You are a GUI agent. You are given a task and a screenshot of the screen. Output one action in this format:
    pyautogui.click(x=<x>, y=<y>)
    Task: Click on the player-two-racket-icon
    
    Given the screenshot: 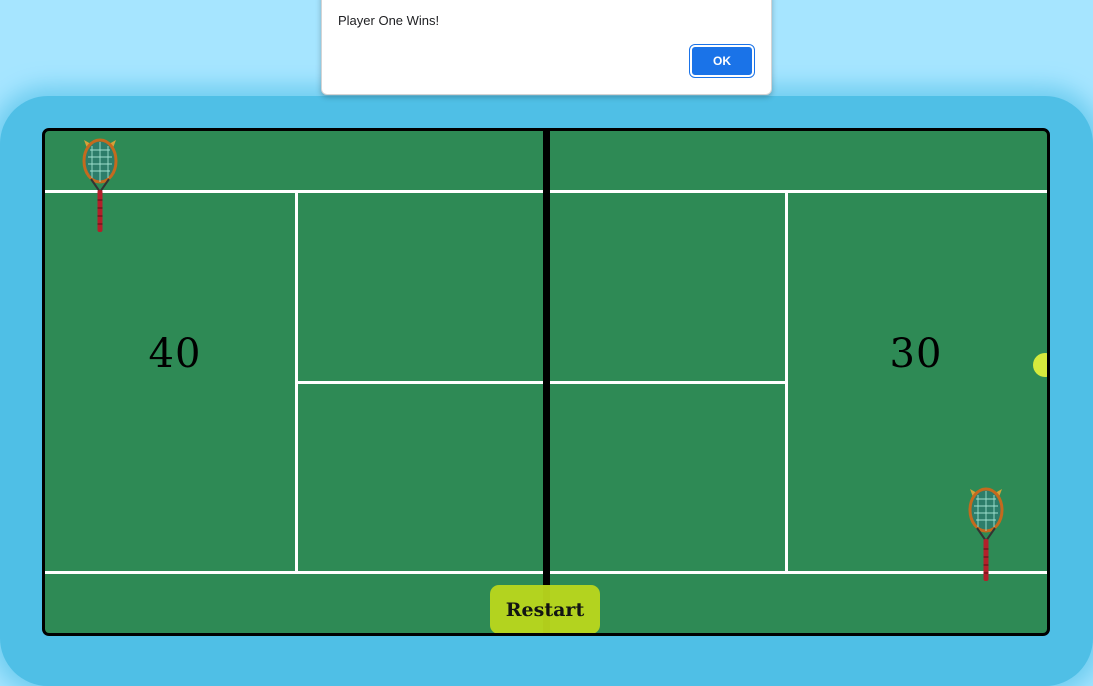 What is the action you would take?
    pyautogui.click(x=986, y=533)
    